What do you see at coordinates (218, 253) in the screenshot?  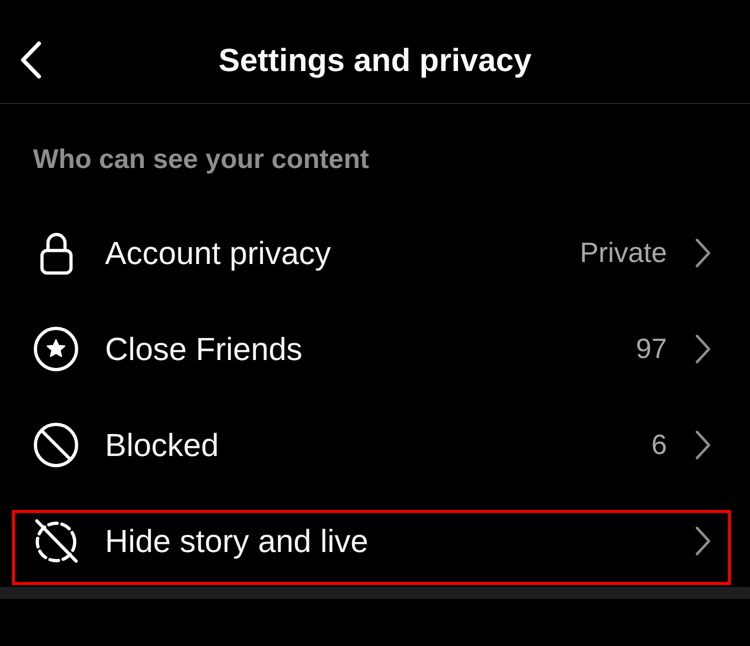 I see `setting-label: Account privacy` at bounding box center [218, 253].